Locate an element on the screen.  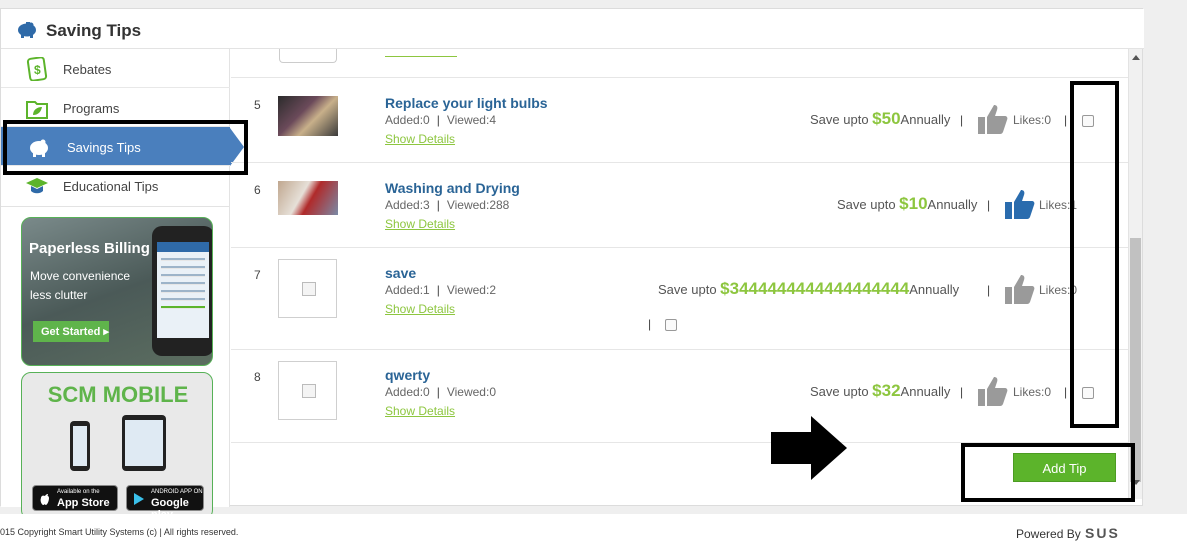
tip-title: save is located at coordinates (400, 273).